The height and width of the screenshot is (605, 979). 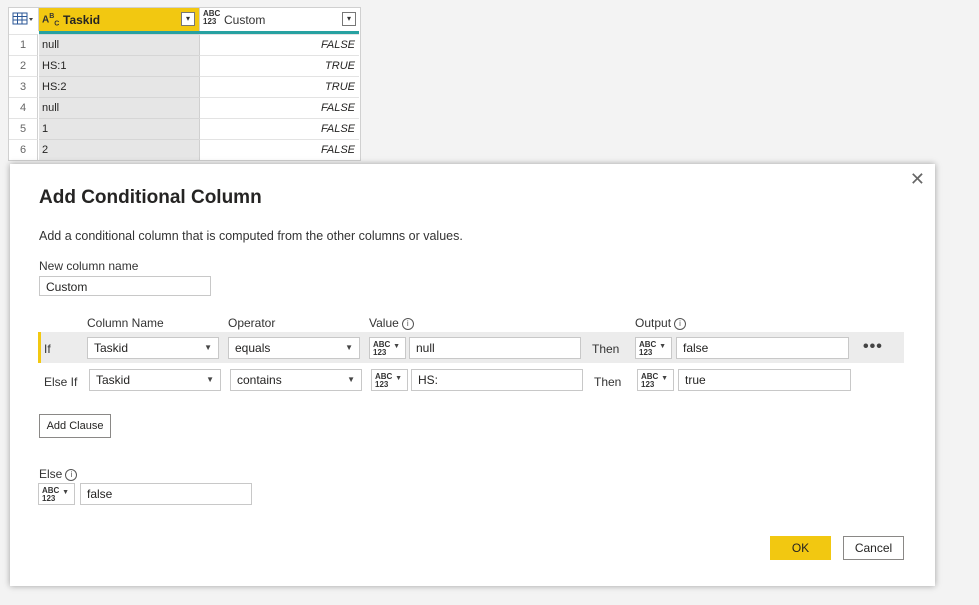 I want to click on taskid-cell: HS:2, so click(x=119, y=86).